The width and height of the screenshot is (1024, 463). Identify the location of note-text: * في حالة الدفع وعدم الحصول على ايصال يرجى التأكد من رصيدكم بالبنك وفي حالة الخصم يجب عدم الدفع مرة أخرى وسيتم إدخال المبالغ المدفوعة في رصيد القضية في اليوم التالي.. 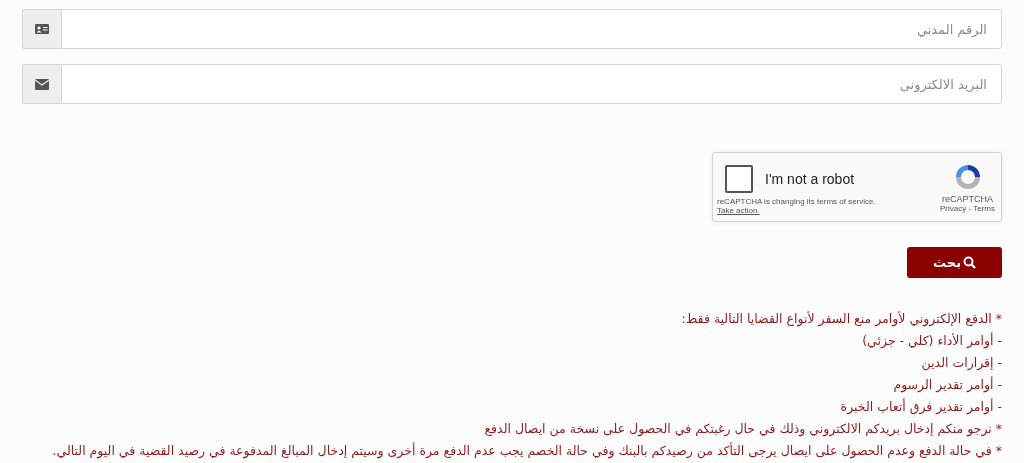
(526, 451).